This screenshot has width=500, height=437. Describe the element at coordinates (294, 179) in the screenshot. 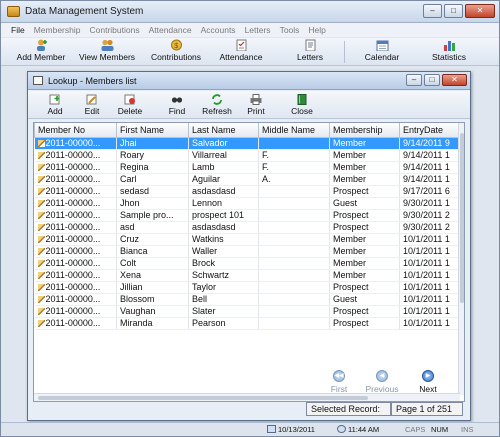

I see `cell-middle-name: A.` at that location.